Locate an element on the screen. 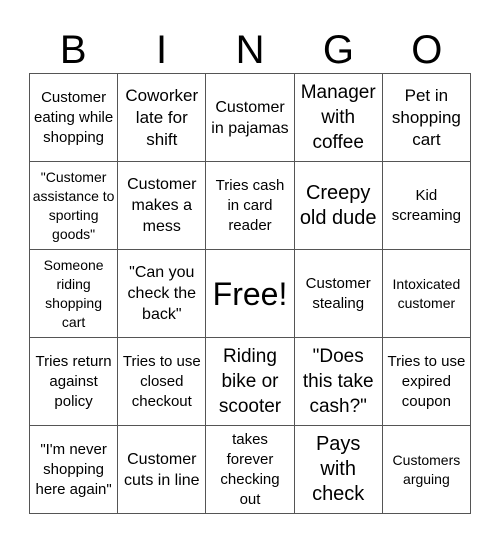 The width and height of the screenshot is (500, 544). bingo-cell: Customer stealing is located at coordinates (338, 294).